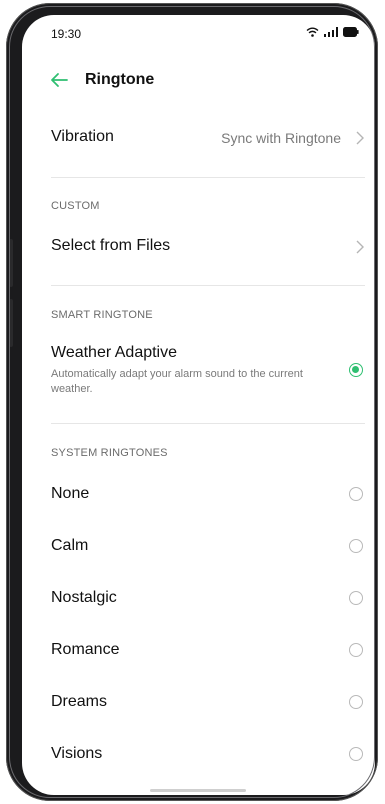 This screenshot has height=804, width=385. I want to click on vibration-row: Vibration Sync with Ringtone, so click(198, 138).